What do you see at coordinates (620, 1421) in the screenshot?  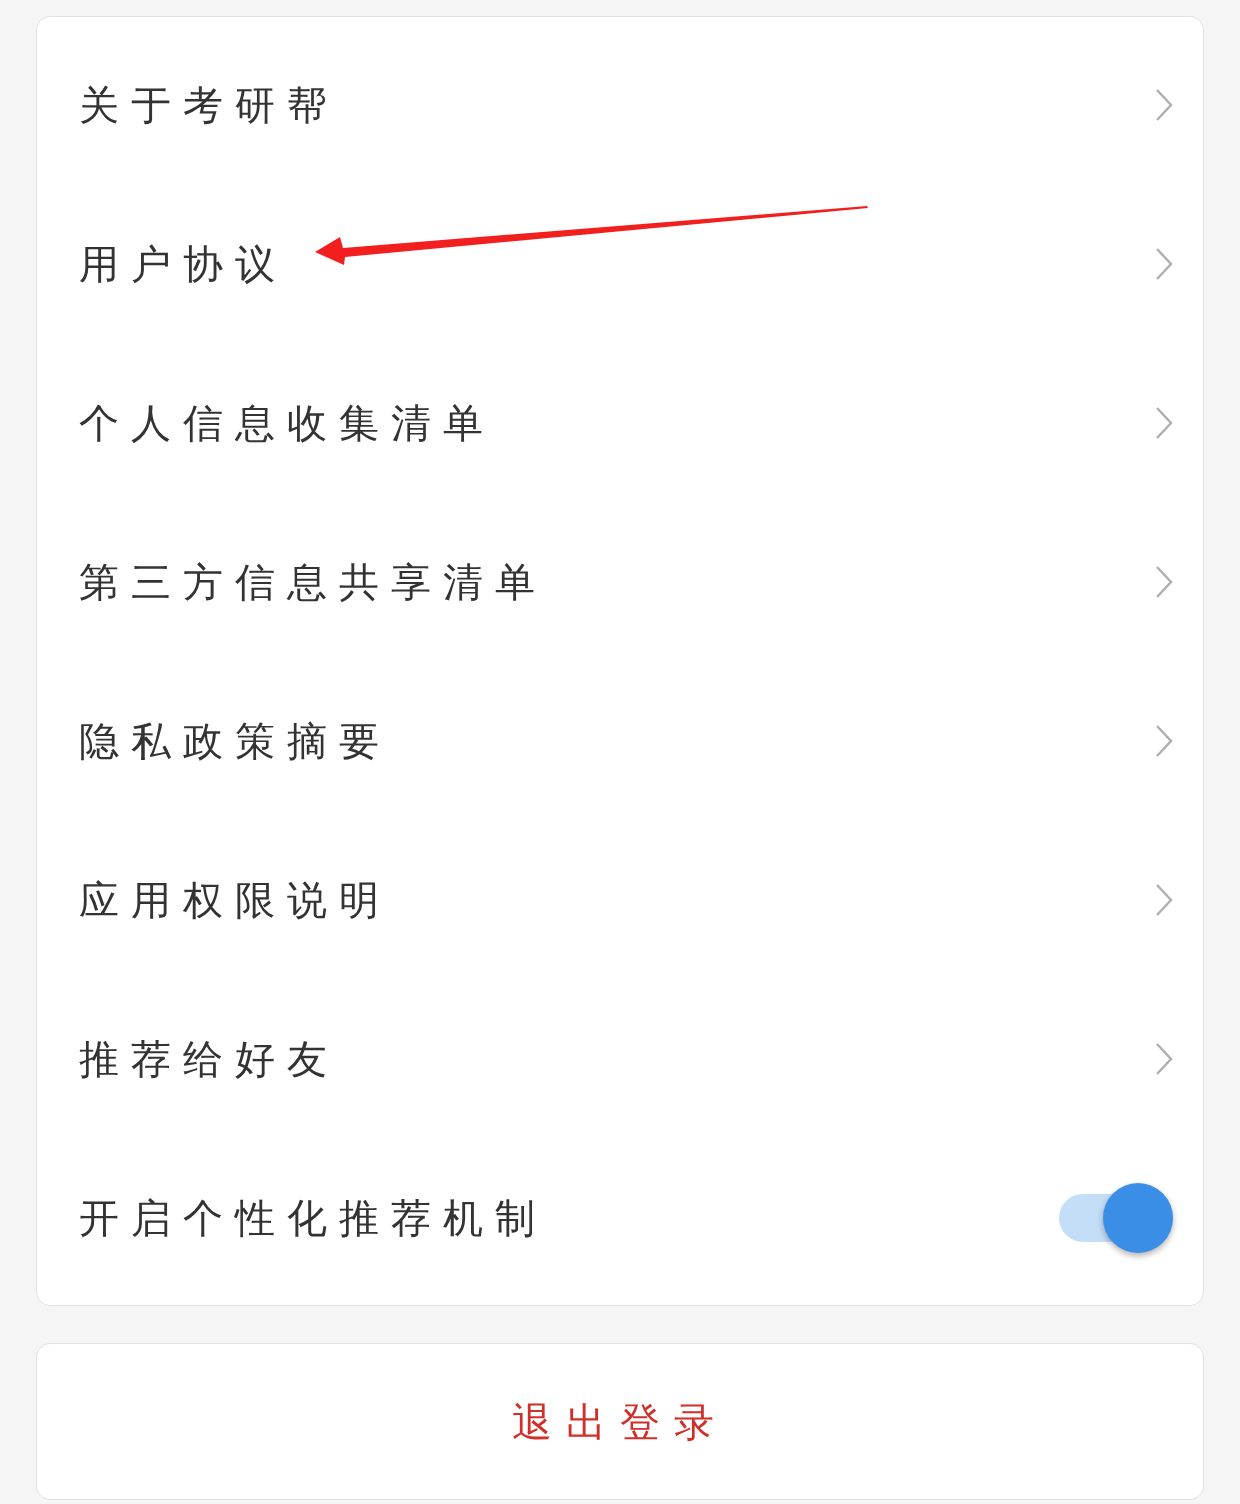 I see `logout-button: 退出登录` at bounding box center [620, 1421].